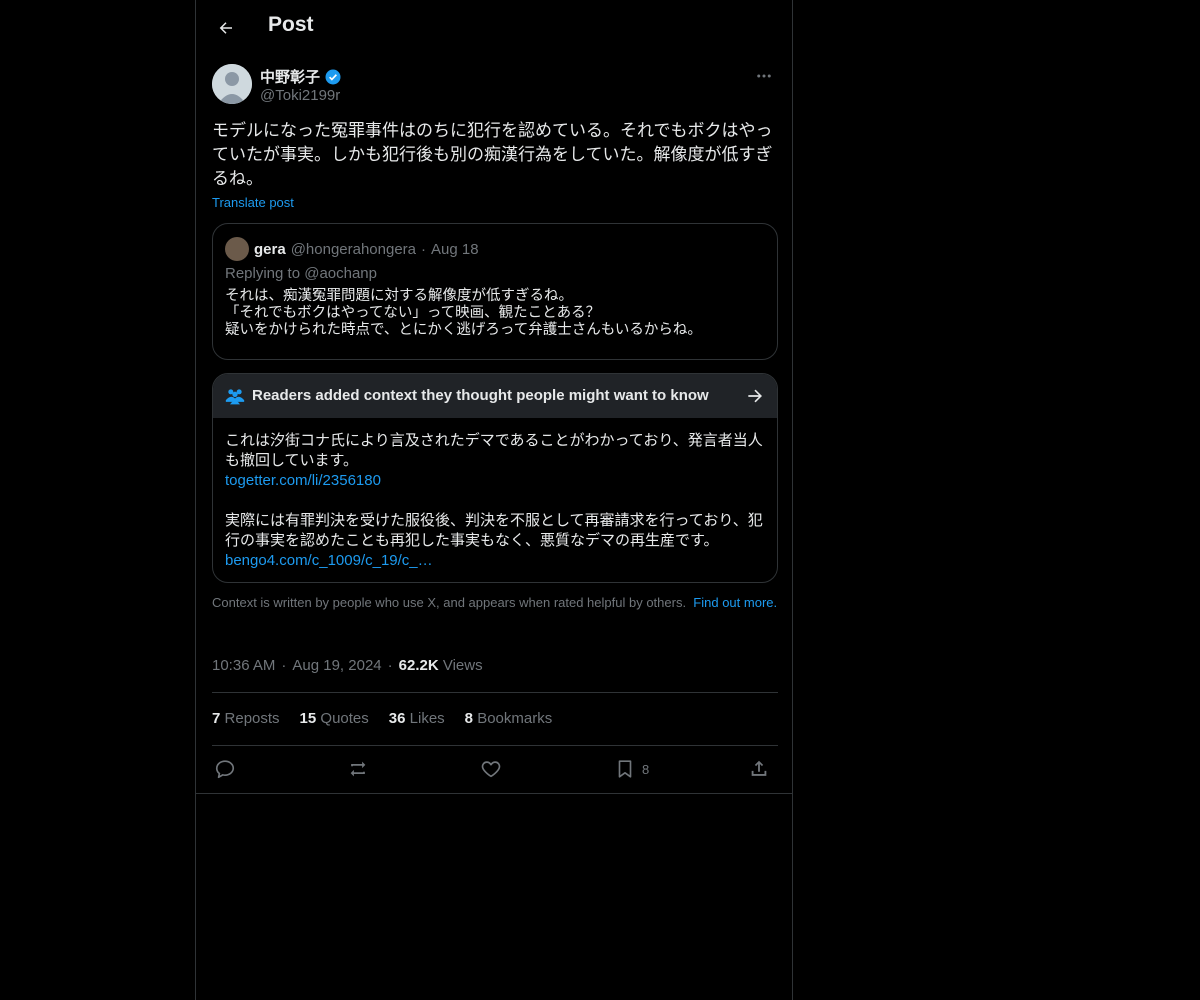  What do you see at coordinates (495, 481) in the screenshot?
I see `note-link: togetter.com/li/2356180` at bounding box center [495, 481].